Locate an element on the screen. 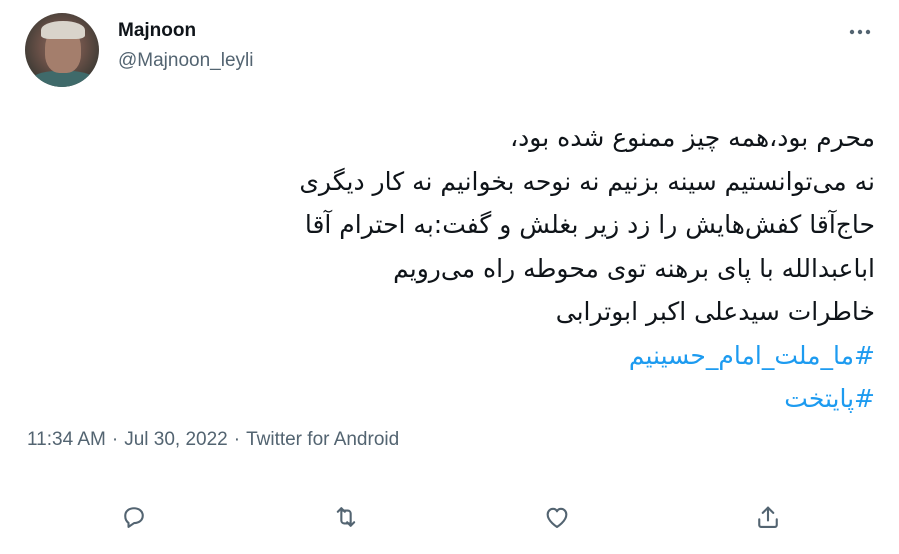  like-button is located at coordinates (557, 517).